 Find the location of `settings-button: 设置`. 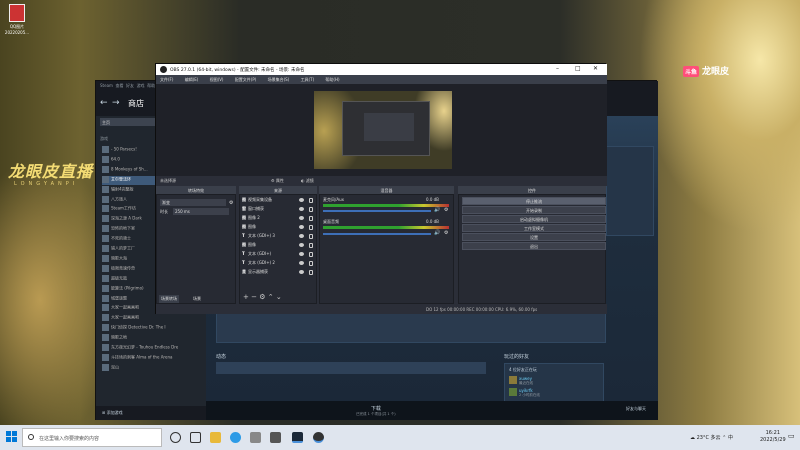

settings-button: 设置 is located at coordinates (534, 237).